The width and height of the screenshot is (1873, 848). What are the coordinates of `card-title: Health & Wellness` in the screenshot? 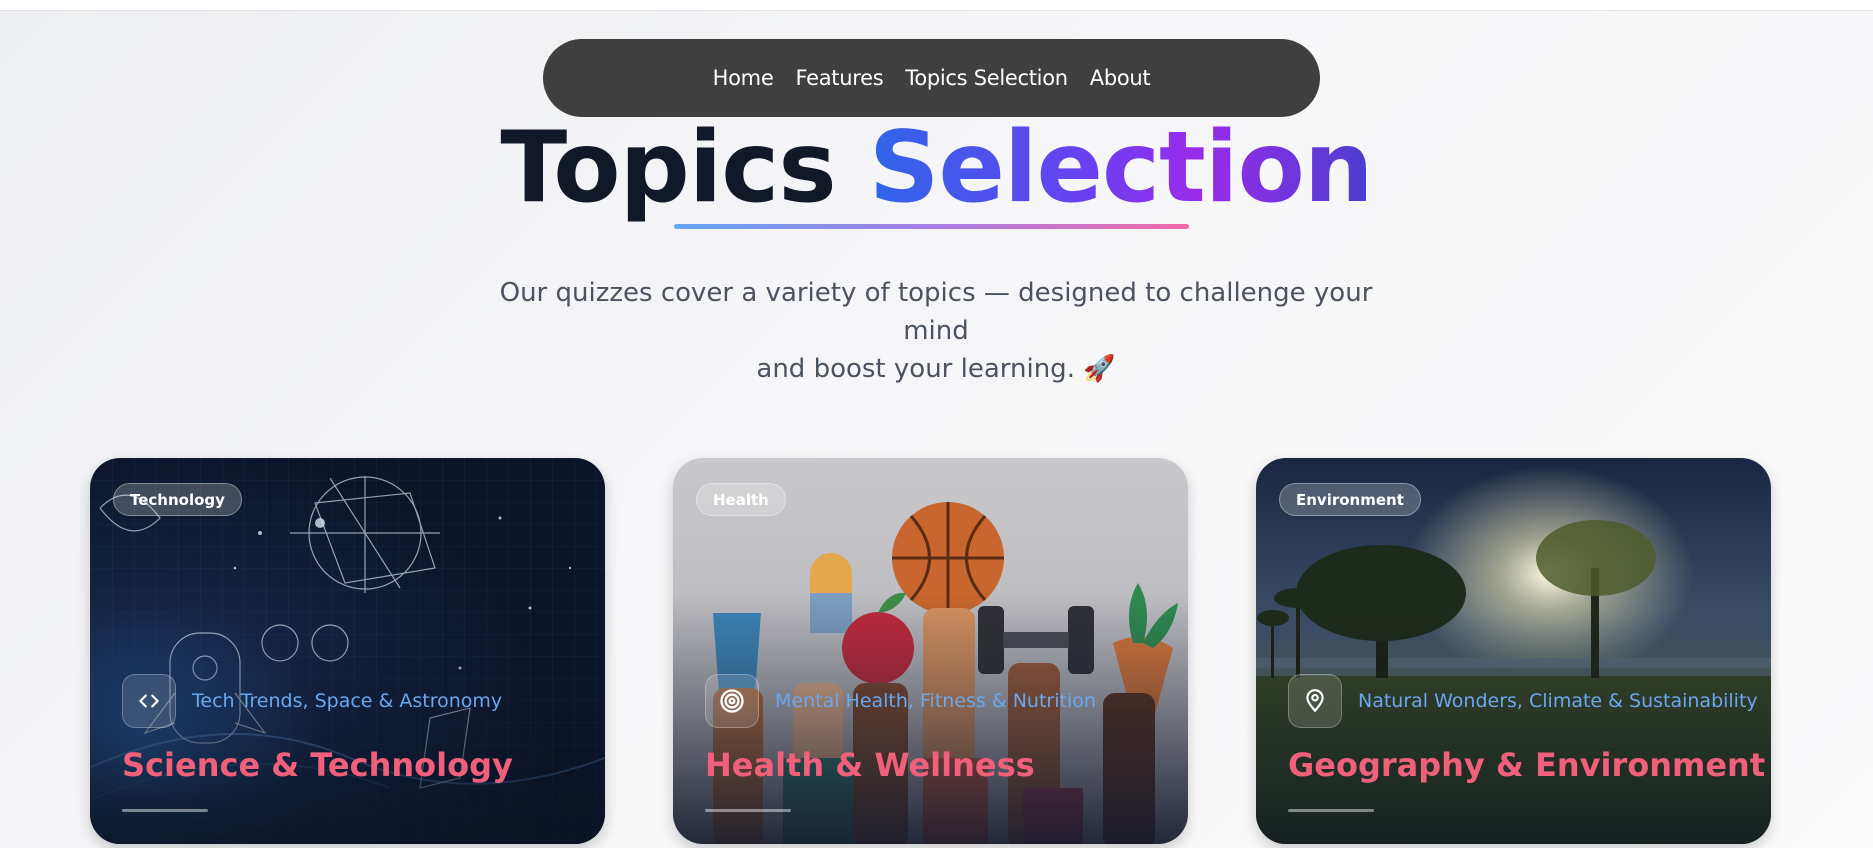 It's located at (870, 765).